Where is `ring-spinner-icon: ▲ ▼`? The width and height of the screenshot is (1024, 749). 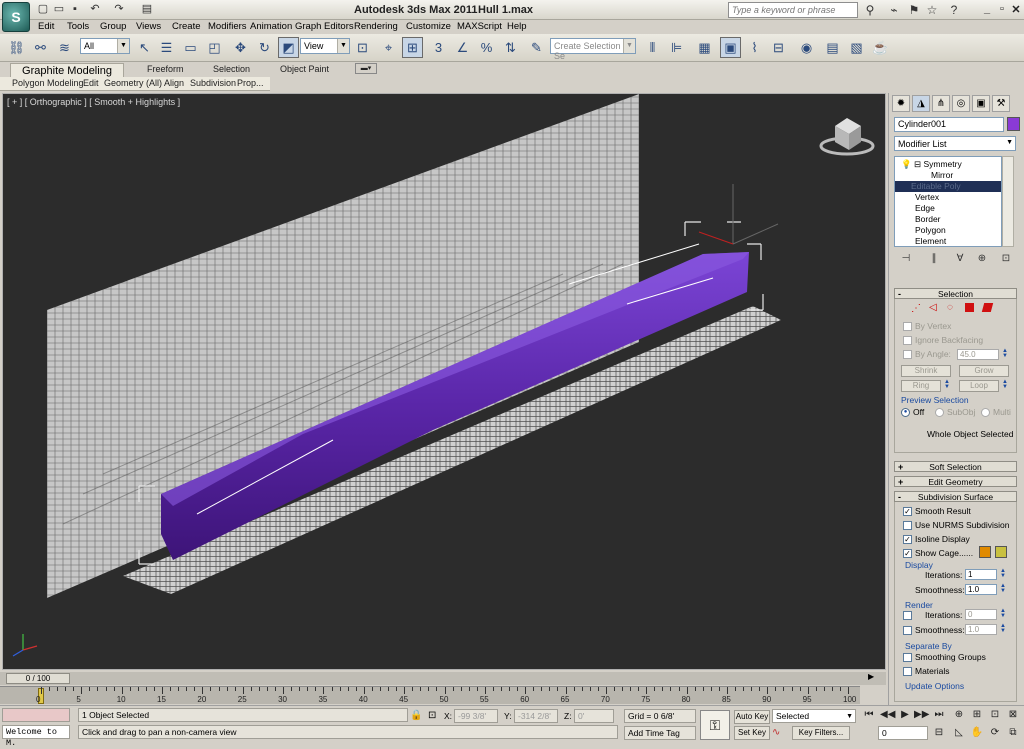
ring-spinner-icon: ▲ ▼ is located at coordinates (947, 385).